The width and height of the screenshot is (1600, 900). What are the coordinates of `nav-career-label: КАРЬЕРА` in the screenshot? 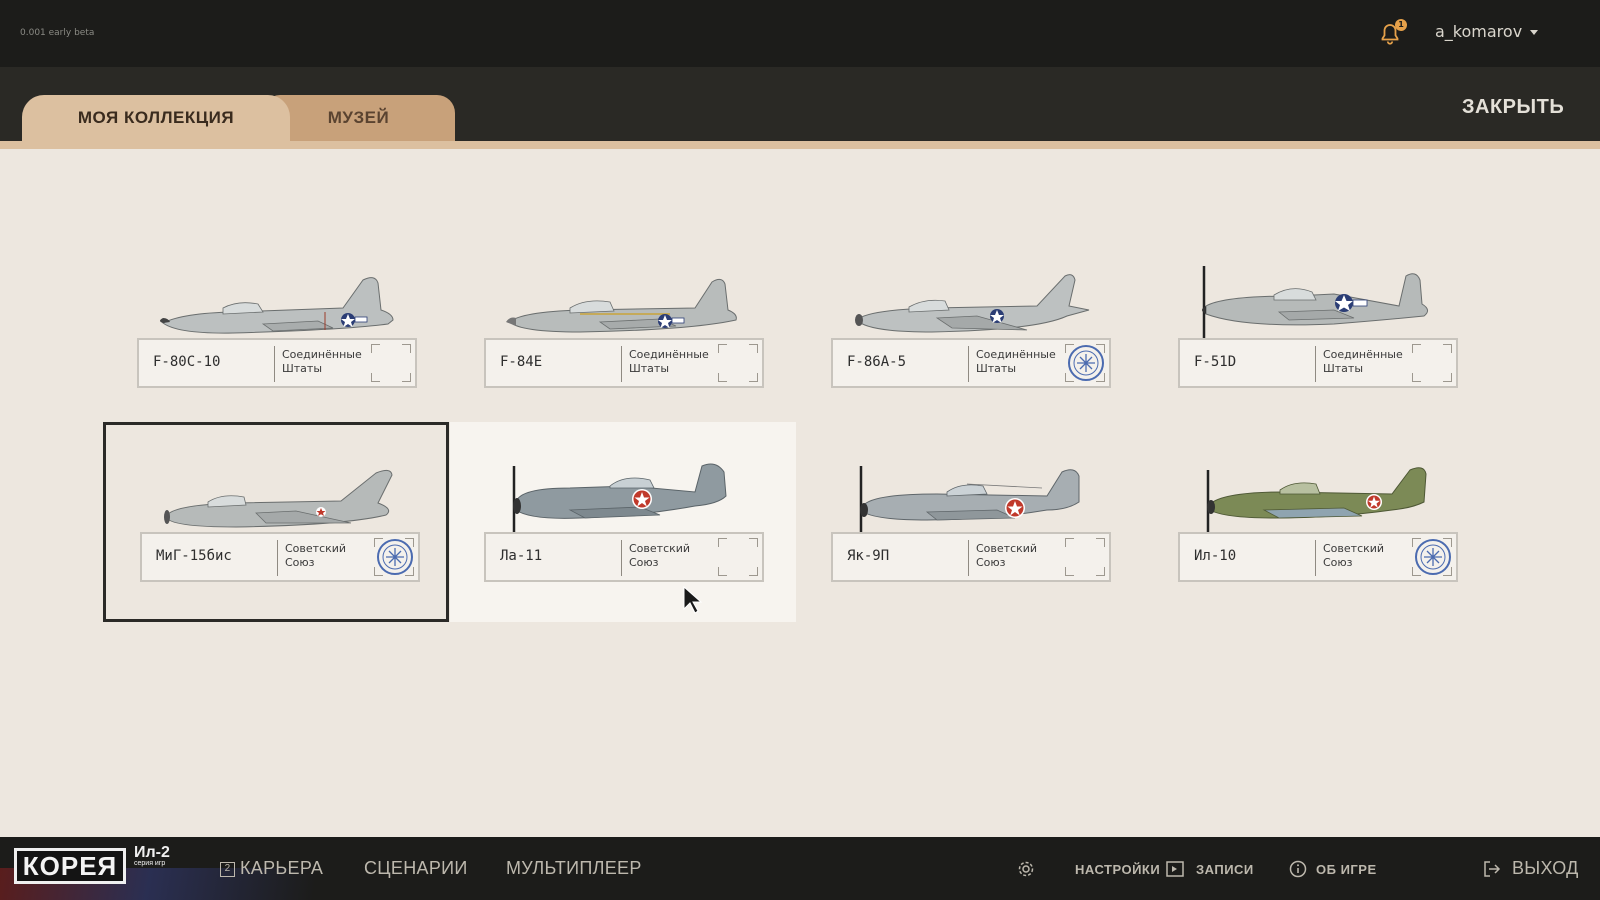 It's located at (282, 868).